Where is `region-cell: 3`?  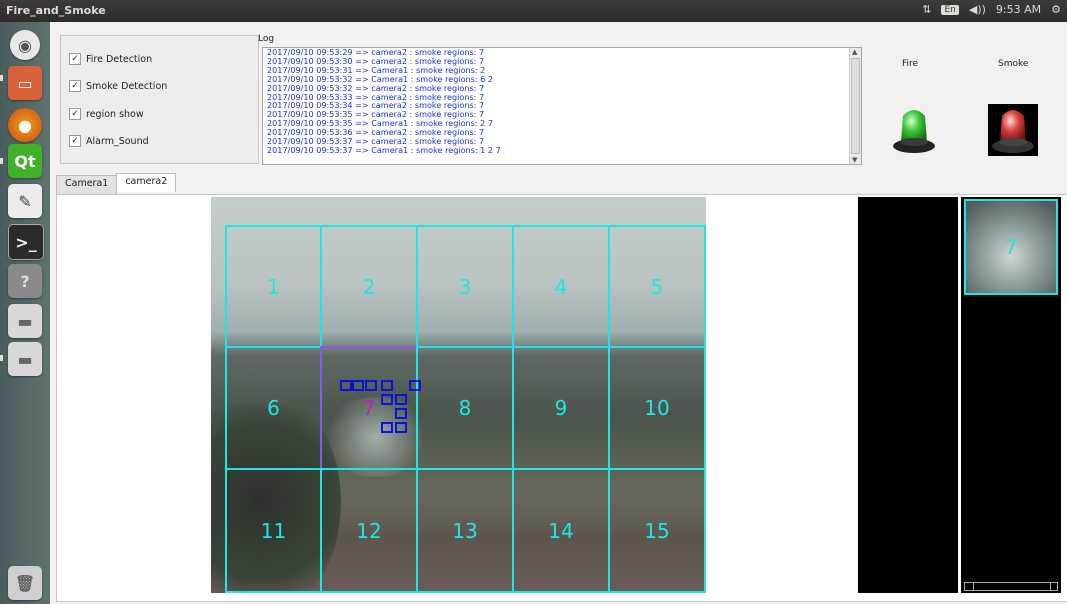
region-cell: 3 is located at coordinates (465, 286).